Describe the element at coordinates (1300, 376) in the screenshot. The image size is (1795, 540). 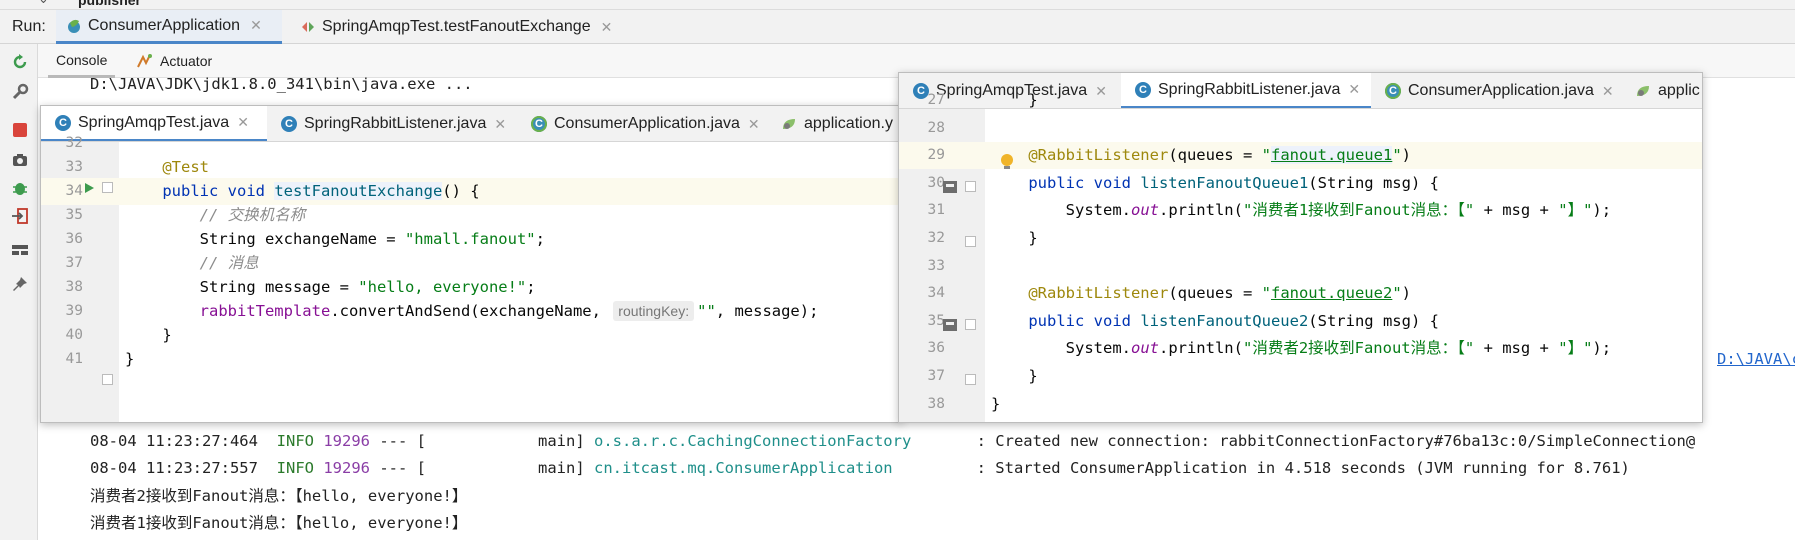
I see `code-line: 37 }` at that location.